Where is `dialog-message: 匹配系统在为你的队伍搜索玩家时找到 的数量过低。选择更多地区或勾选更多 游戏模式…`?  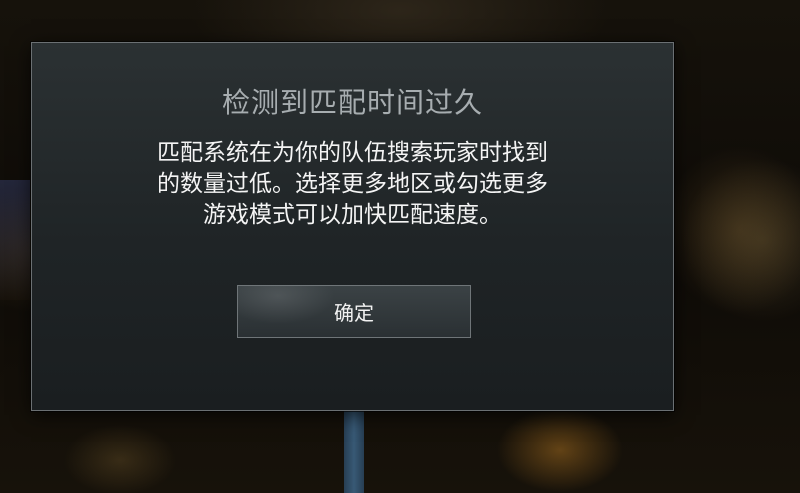 dialog-message: 匹配系统在为你的队伍搜索玩家时找到 的数量过低。选择更多地区或勾选更多 游戏模式… is located at coordinates (352, 184).